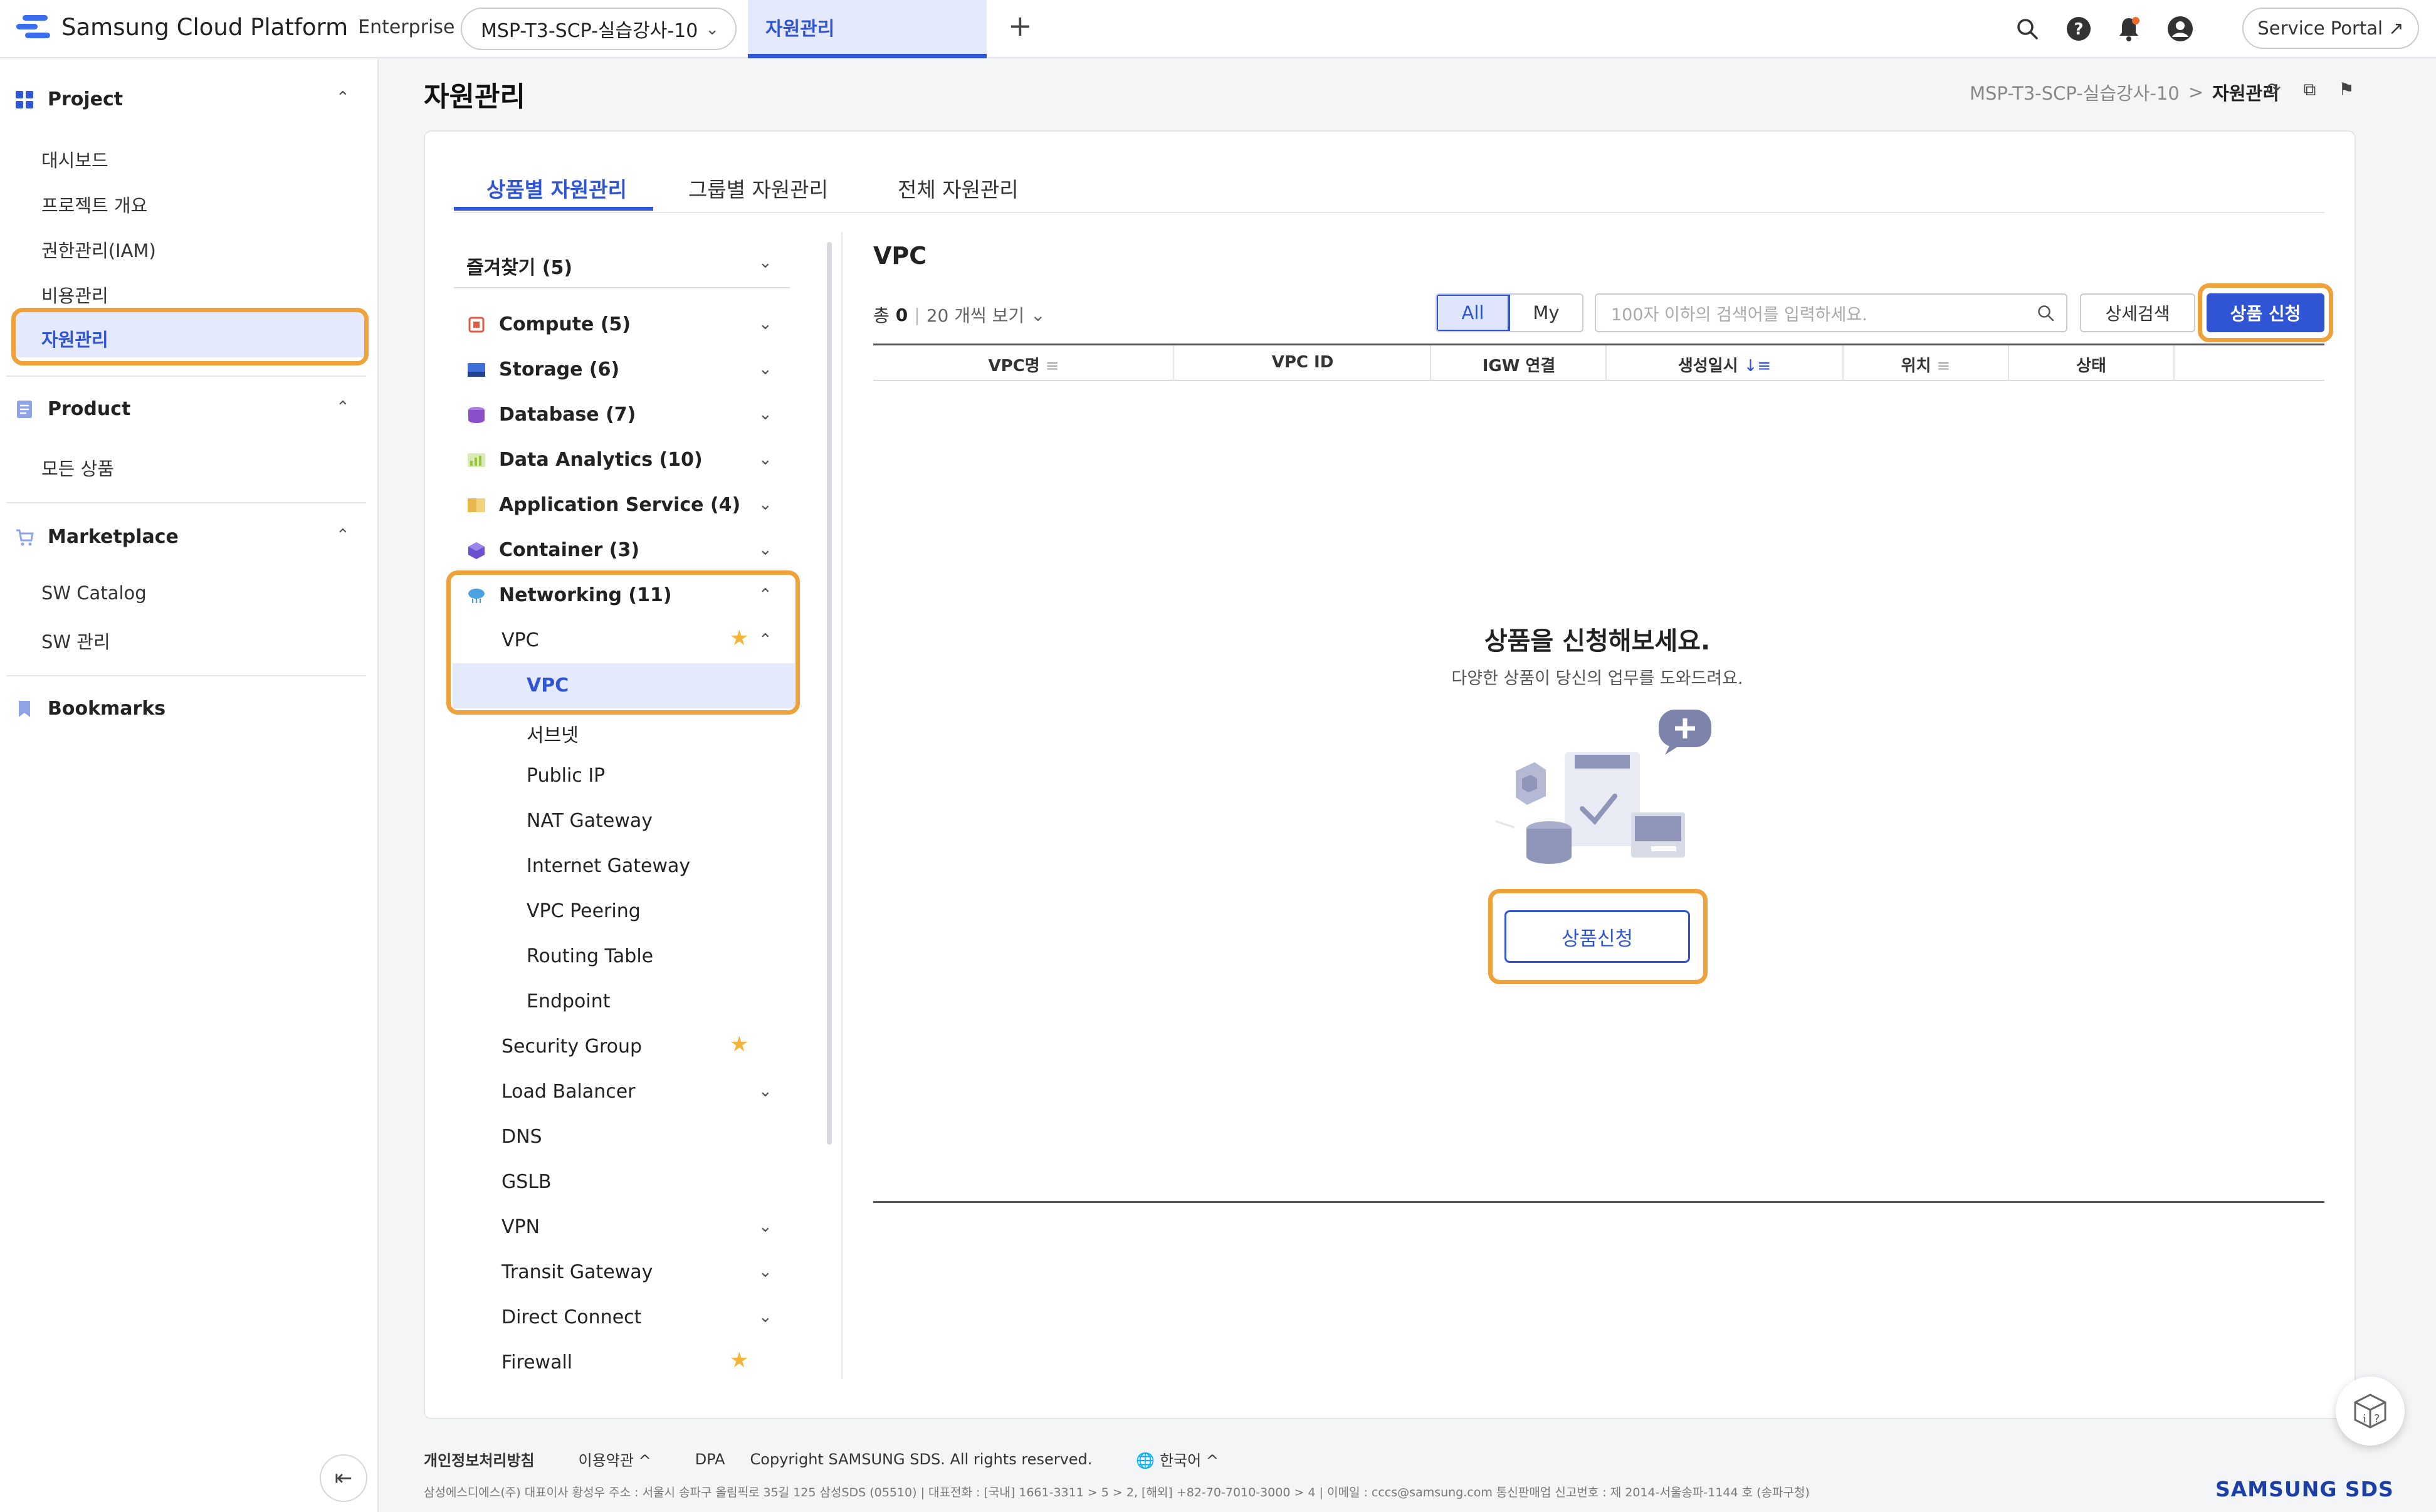 The height and width of the screenshot is (1512, 2436). What do you see at coordinates (477, 505) in the screenshot?
I see `application-icon` at bounding box center [477, 505].